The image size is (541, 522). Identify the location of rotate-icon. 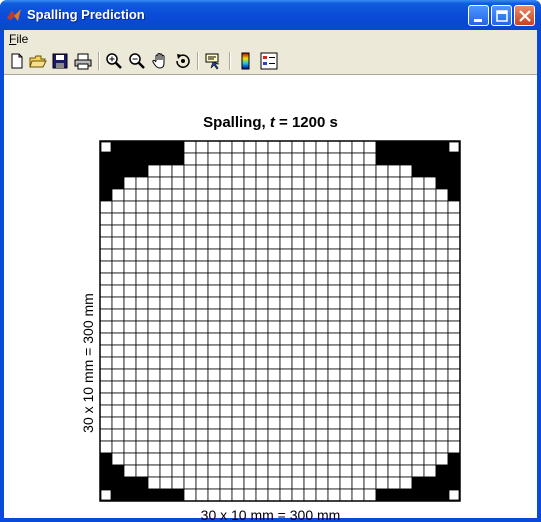
(183, 61).